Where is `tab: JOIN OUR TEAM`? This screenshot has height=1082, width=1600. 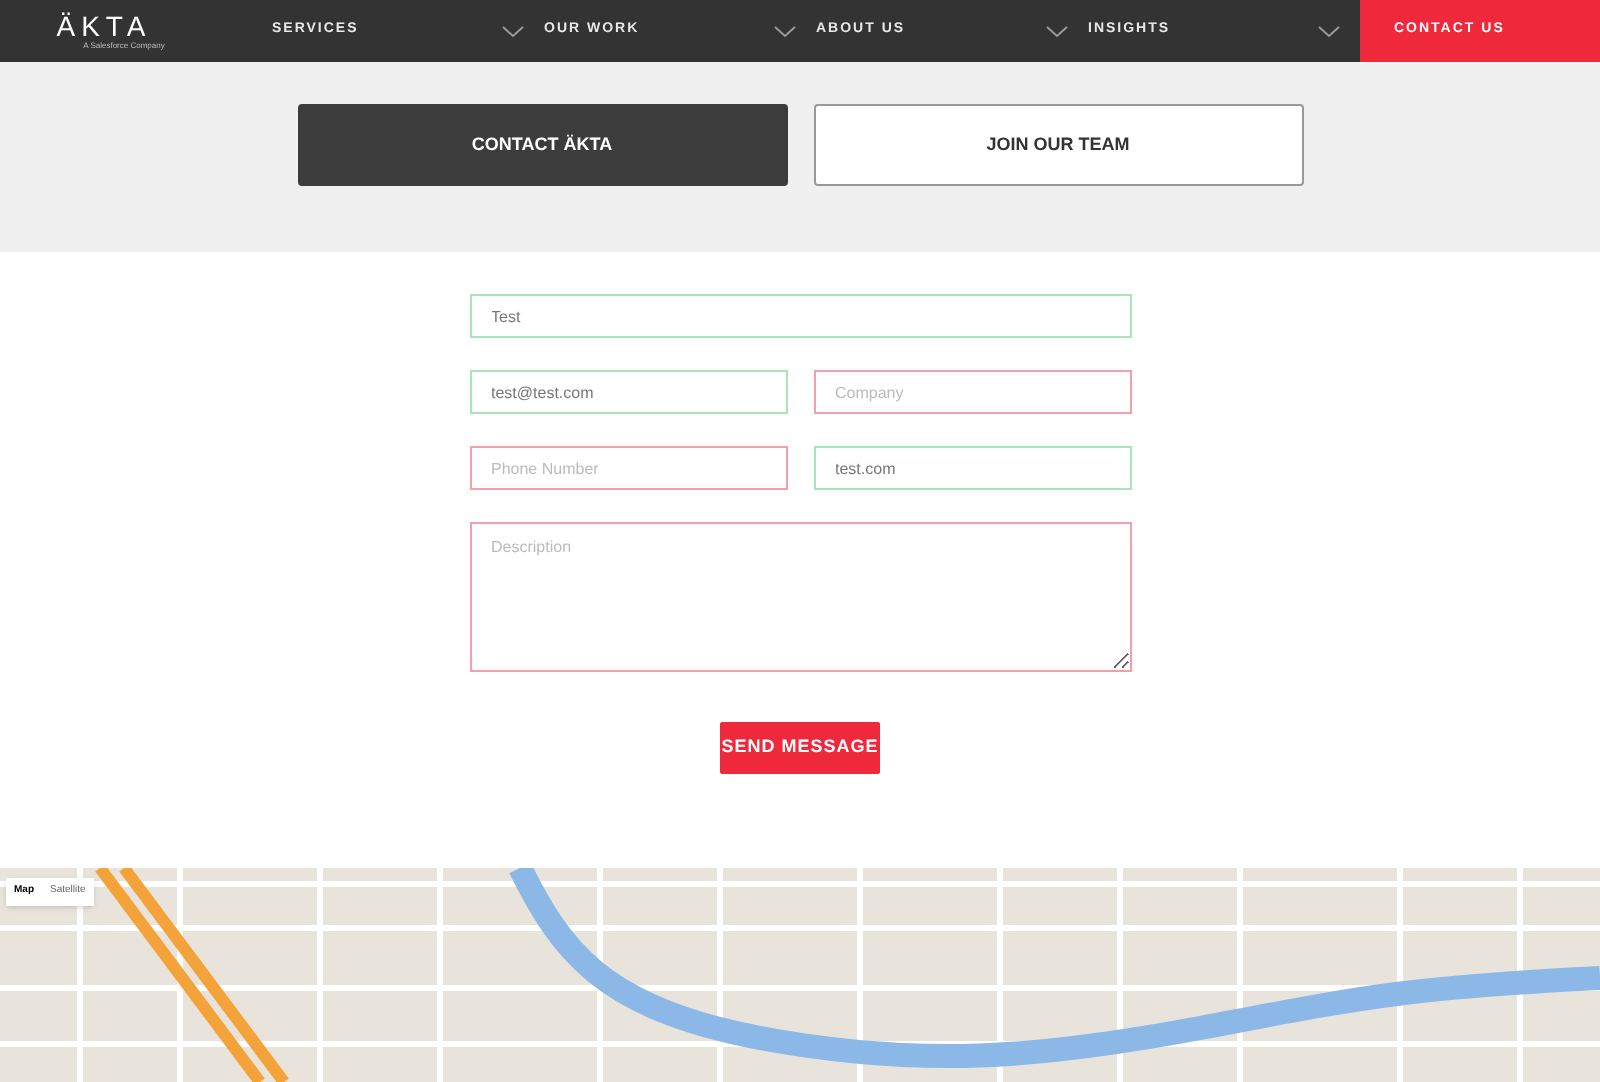
tab: JOIN OUR TEAM is located at coordinates (1058, 145).